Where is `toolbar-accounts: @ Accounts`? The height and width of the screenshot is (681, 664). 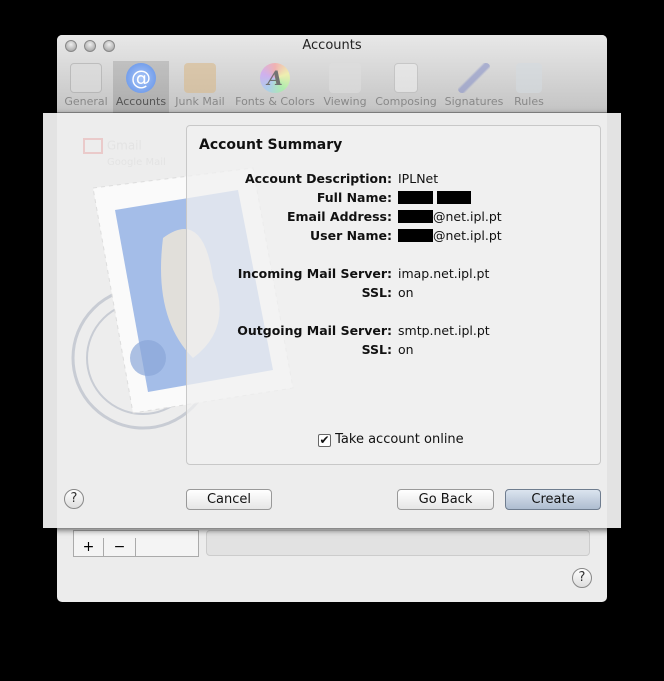 toolbar-accounts: @ Accounts is located at coordinates (141, 87).